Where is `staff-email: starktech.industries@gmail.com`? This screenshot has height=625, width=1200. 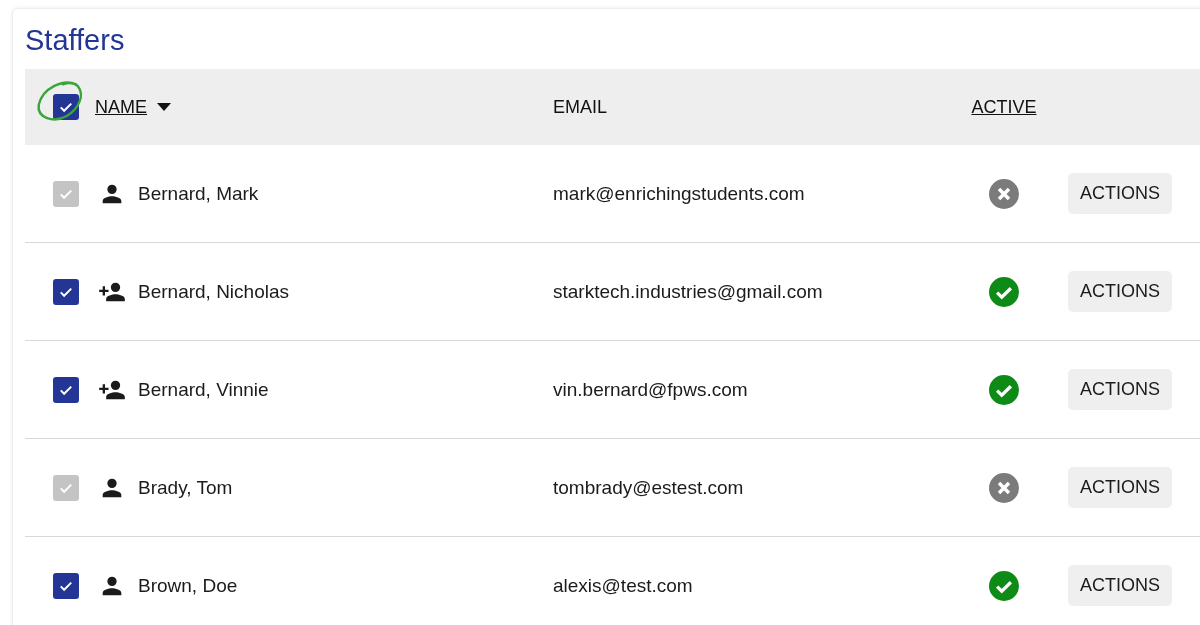
staff-email: starktech.industries@gmail.com is located at coordinates (688, 291).